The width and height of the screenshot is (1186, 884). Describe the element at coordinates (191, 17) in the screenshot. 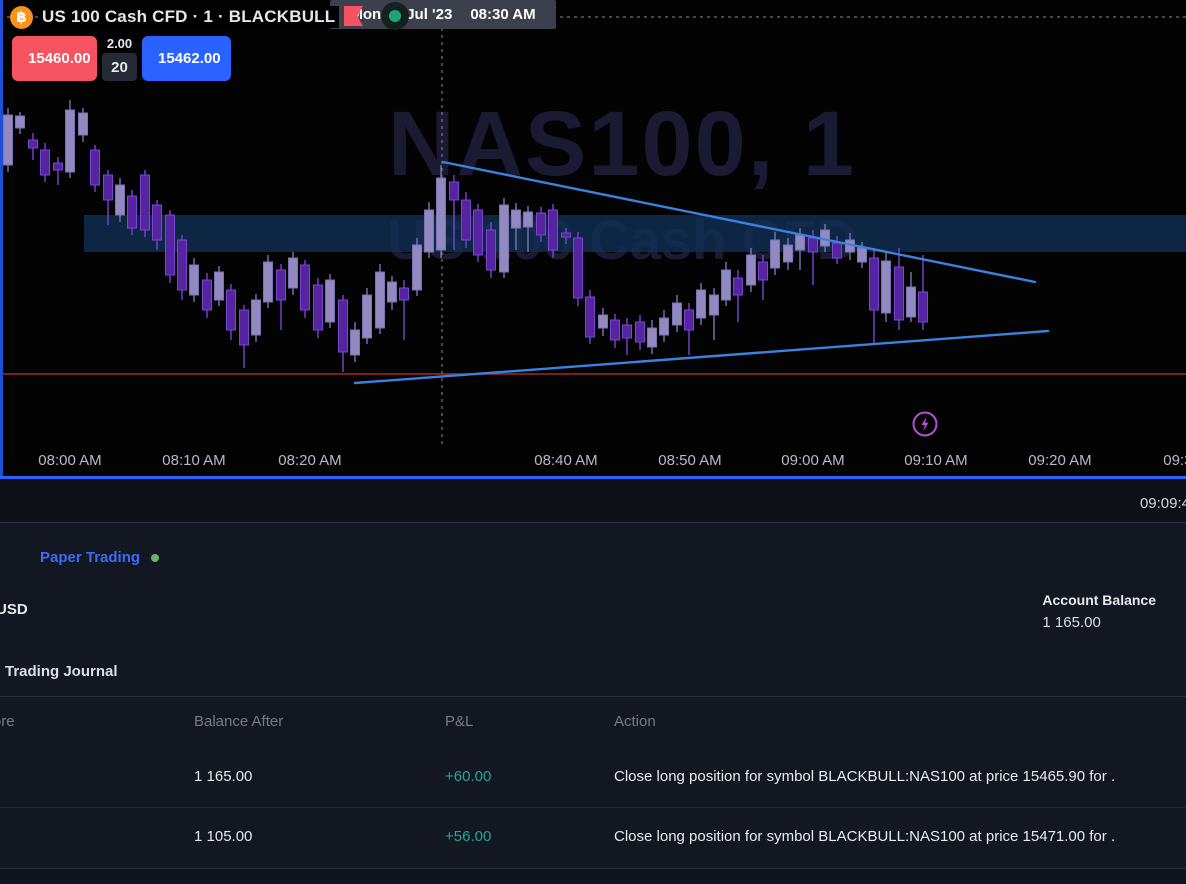

I see `symbol-title: US 100 Cash CFD · 1 · BLACKBULL` at that location.